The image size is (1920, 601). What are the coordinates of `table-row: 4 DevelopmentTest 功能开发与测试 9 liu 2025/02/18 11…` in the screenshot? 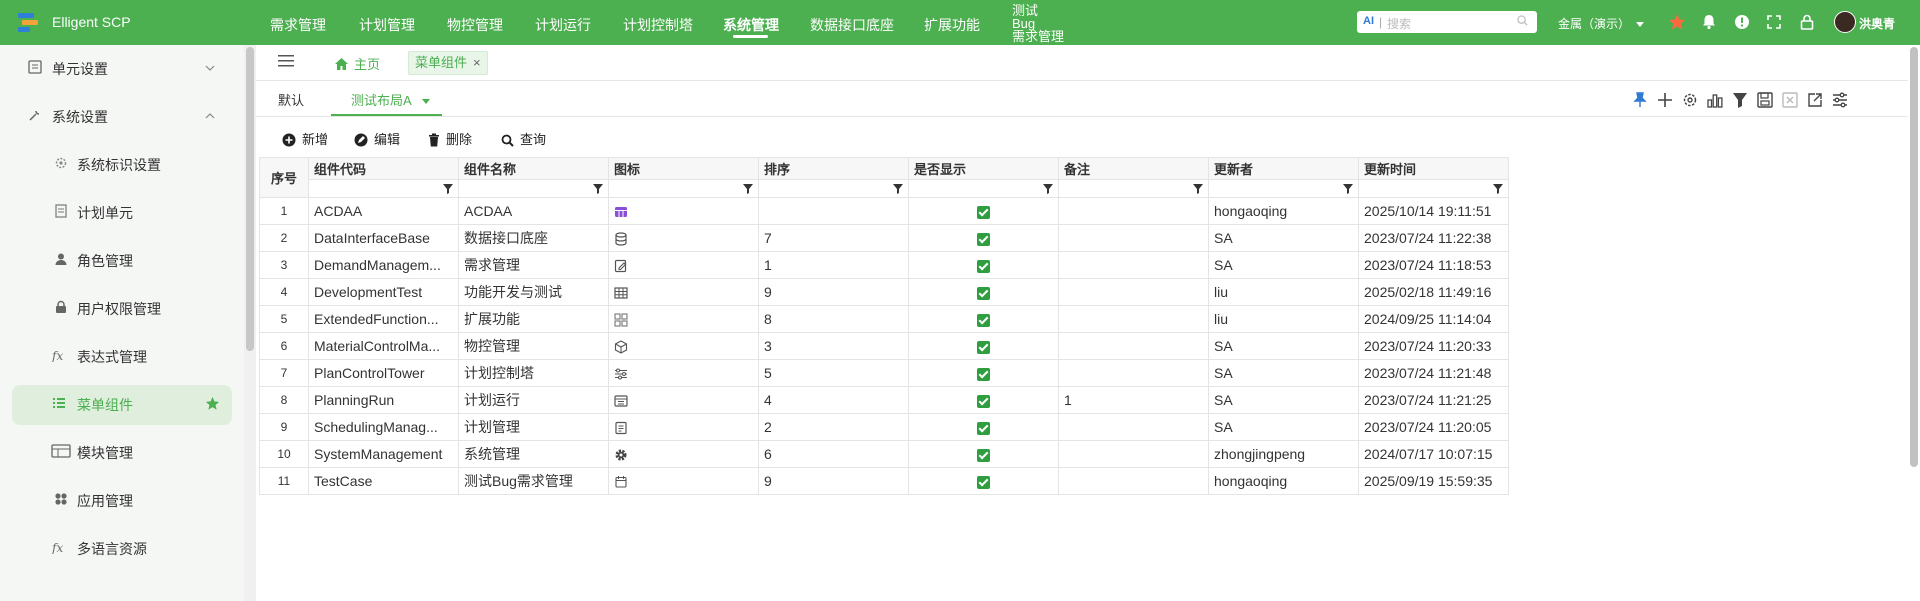 It's located at (884, 292).